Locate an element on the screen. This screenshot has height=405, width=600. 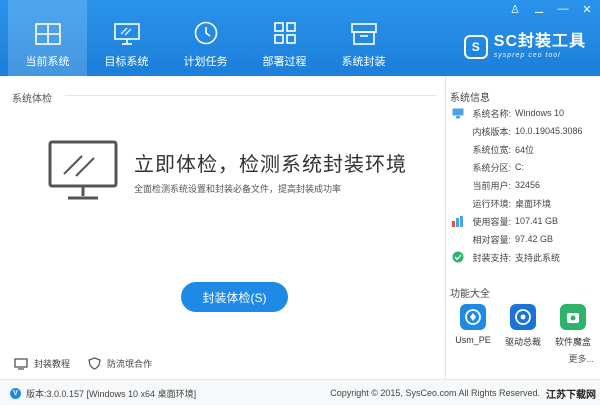
link-label: 防流氓合作 is located at coordinates (130, 364).